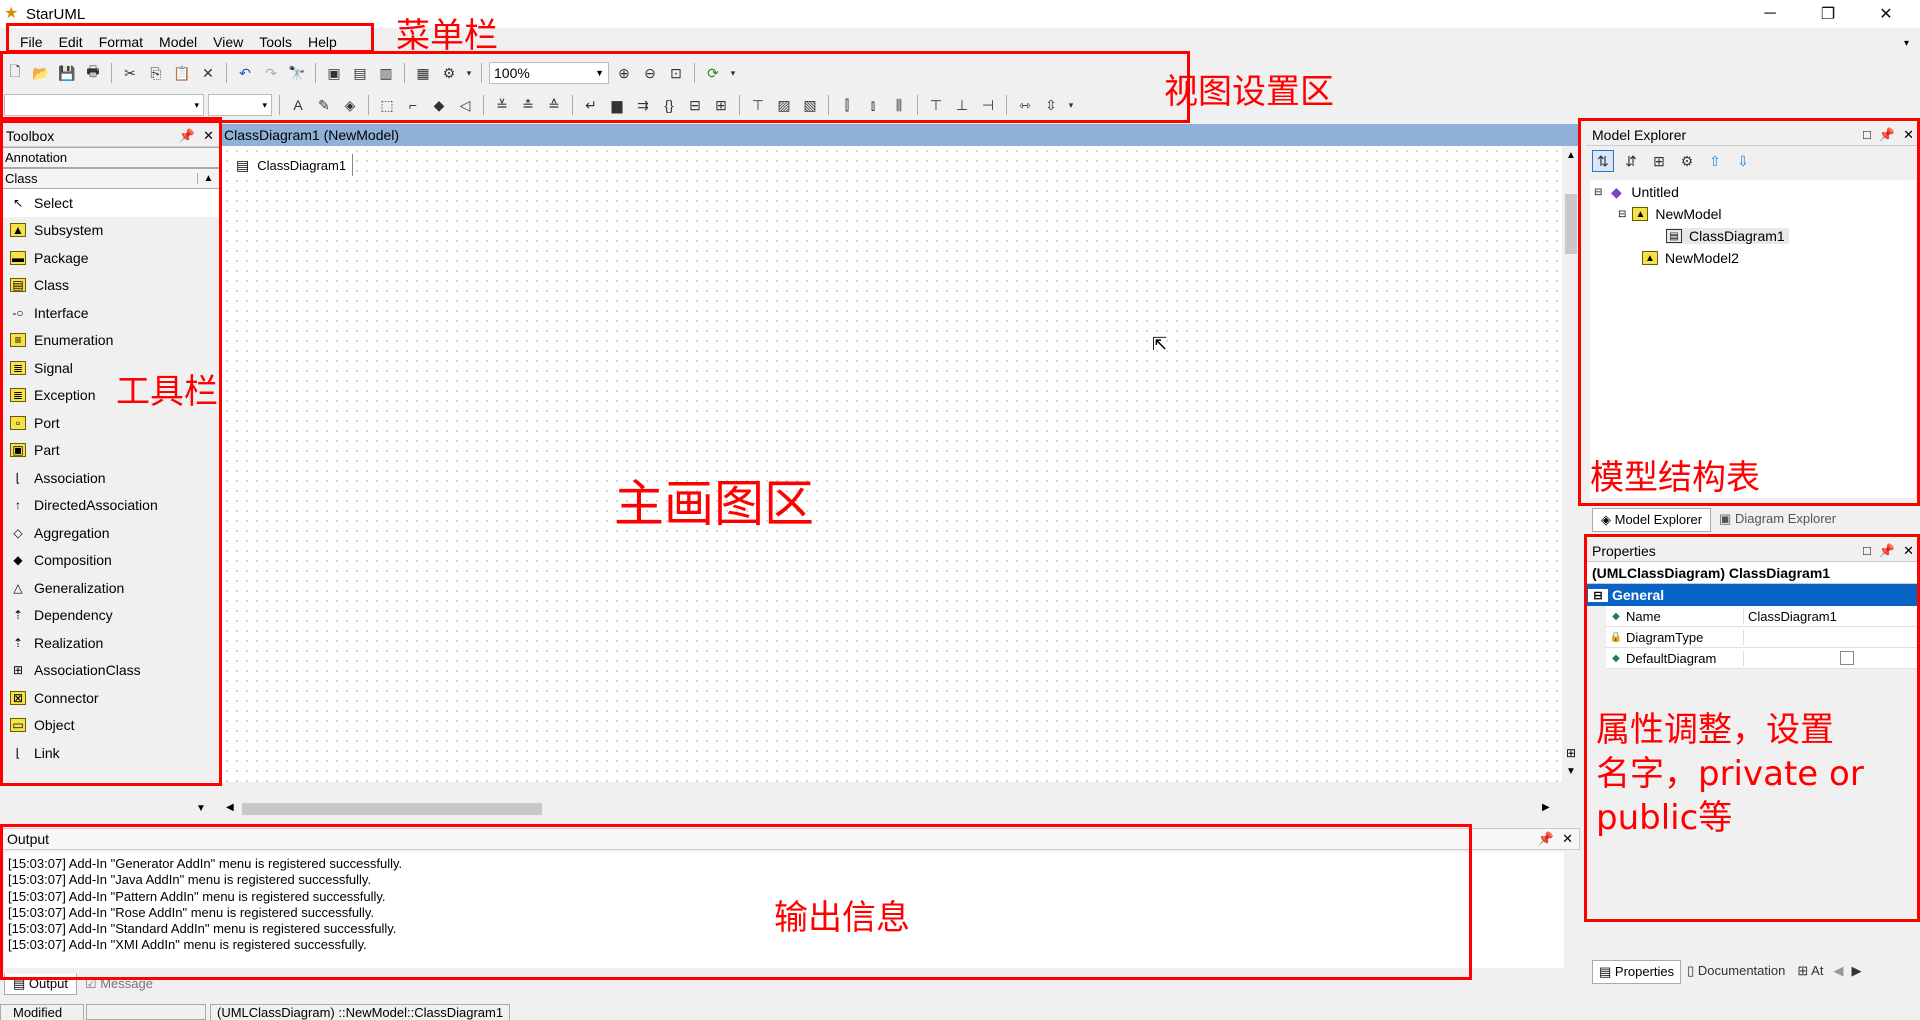 This screenshot has height=1020, width=1920. What do you see at coordinates (40, 984) in the screenshot?
I see `tab-output: ▤ Output` at bounding box center [40, 984].